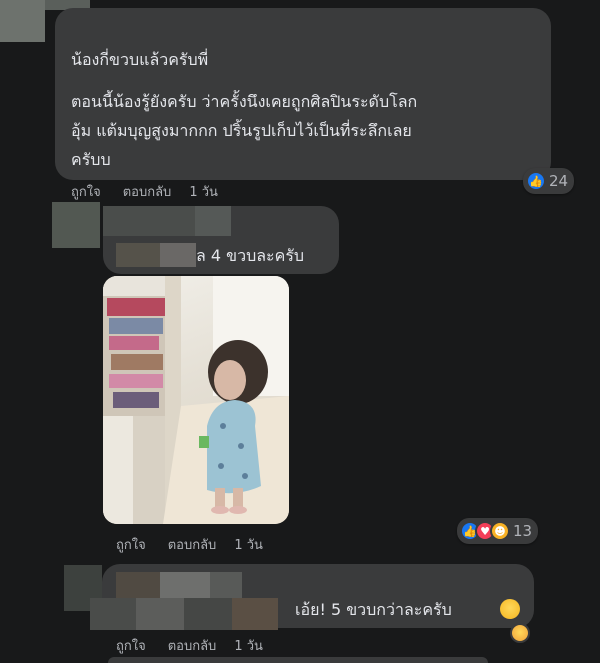 Image resolution: width=600 pixels, height=663 pixels. Describe the element at coordinates (185, 585) in the screenshot. I see `pixelated-name-3b` at that location.